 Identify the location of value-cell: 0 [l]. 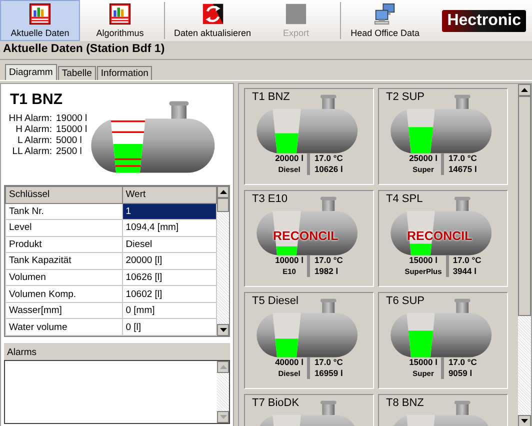
(169, 327).